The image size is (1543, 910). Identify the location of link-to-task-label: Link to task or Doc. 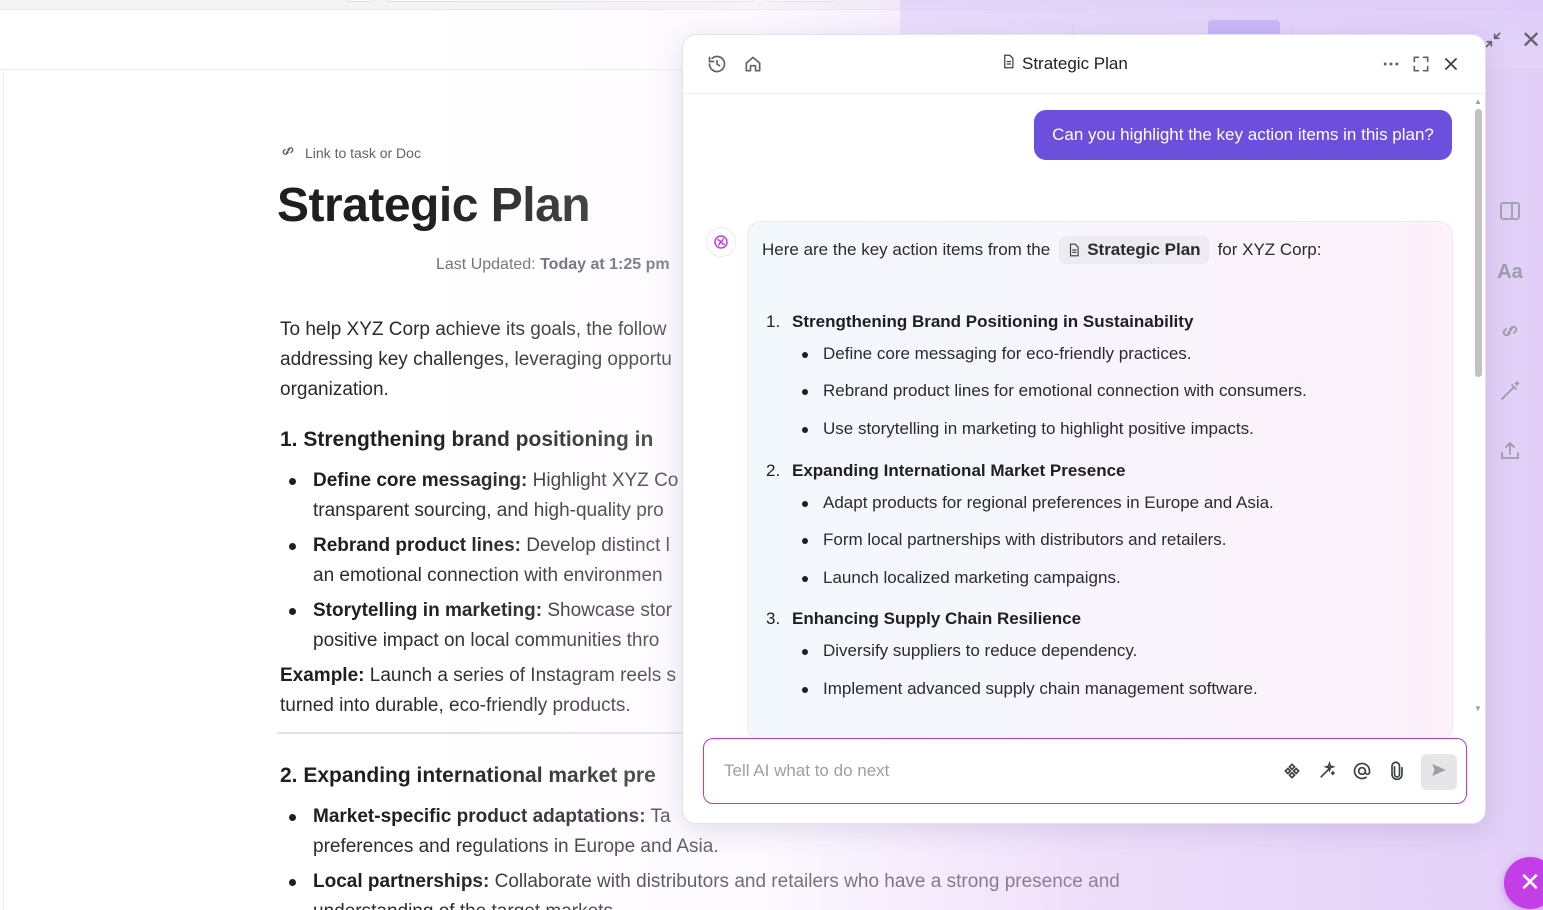
(363, 152).